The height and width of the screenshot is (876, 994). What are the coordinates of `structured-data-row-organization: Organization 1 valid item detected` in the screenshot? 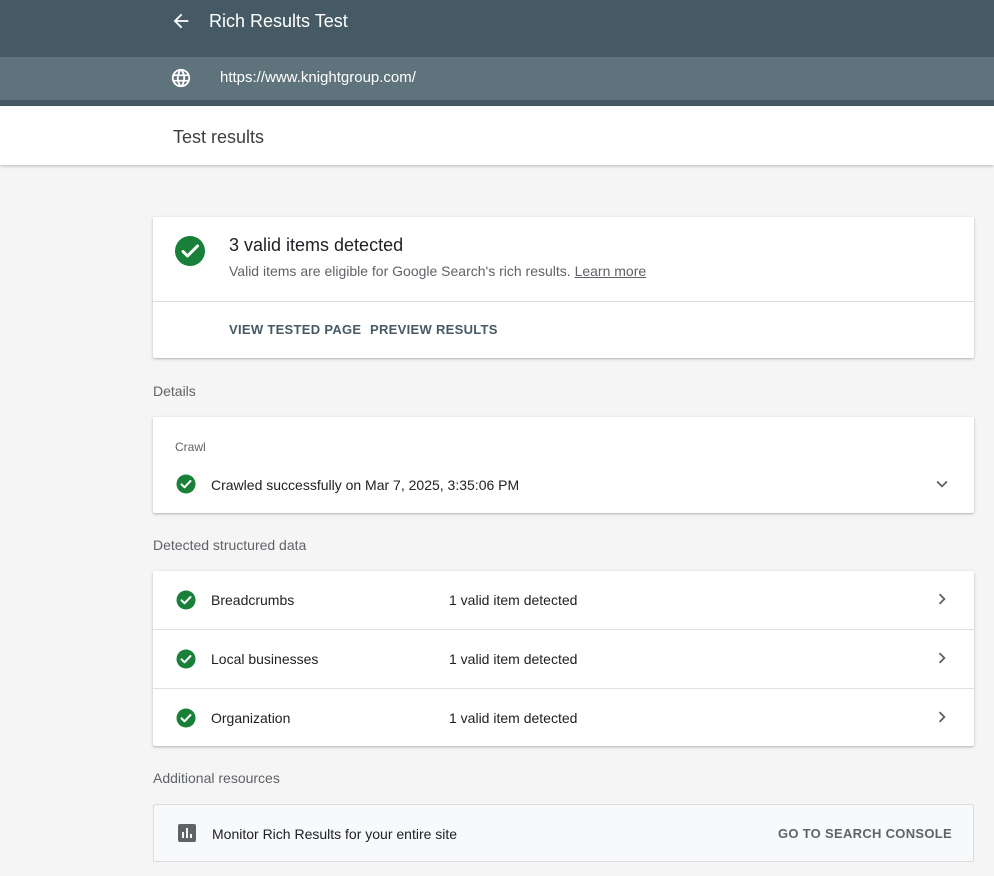 It's located at (563, 717).